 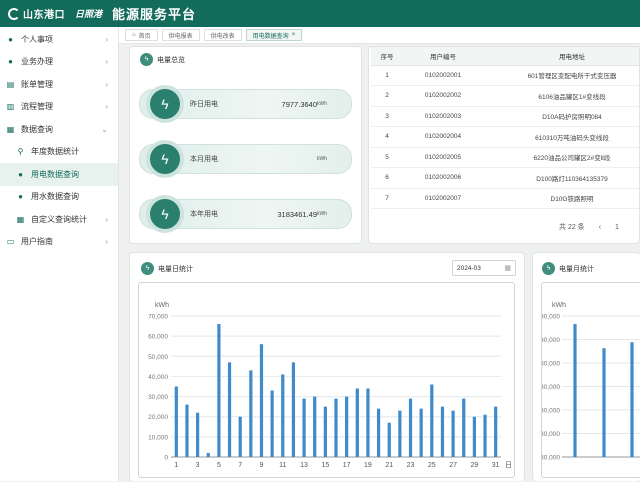 What do you see at coordinates (505, 157) in the screenshot?
I see `table-row: 5 0102002005 6220油品公司罐区2#变Ⅱ段` at bounding box center [505, 157].